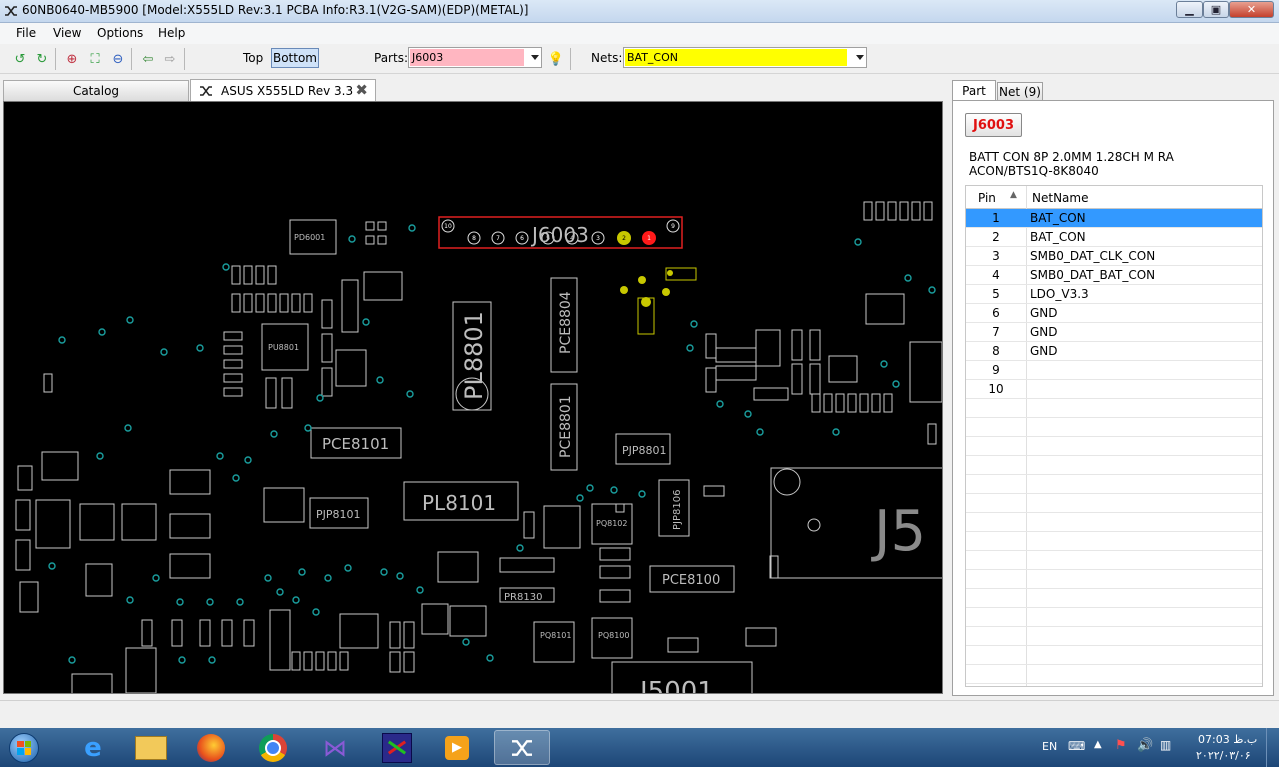 The height and width of the screenshot is (767, 1279). I want to click on menu-help: Help, so click(171, 33).